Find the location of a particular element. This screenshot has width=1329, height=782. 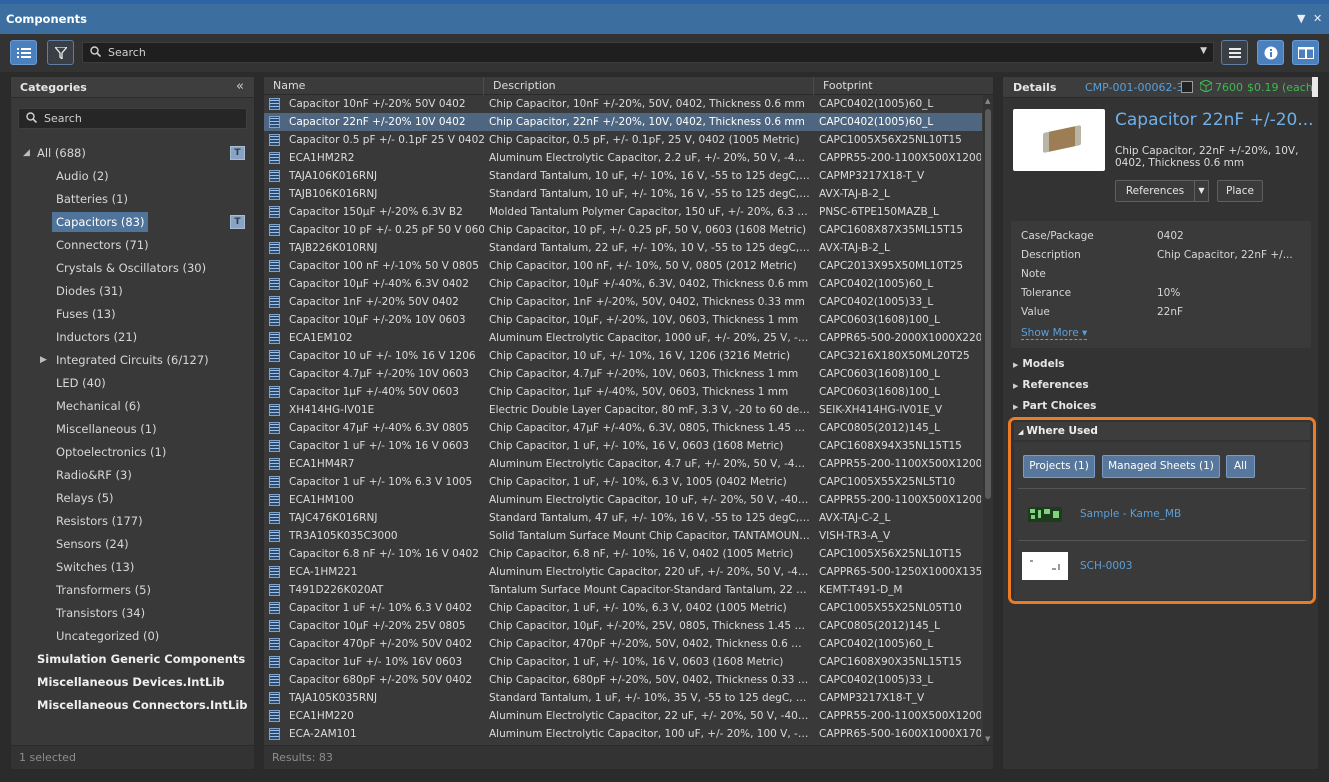

category-item: Batteries (1) is located at coordinates (132, 199).